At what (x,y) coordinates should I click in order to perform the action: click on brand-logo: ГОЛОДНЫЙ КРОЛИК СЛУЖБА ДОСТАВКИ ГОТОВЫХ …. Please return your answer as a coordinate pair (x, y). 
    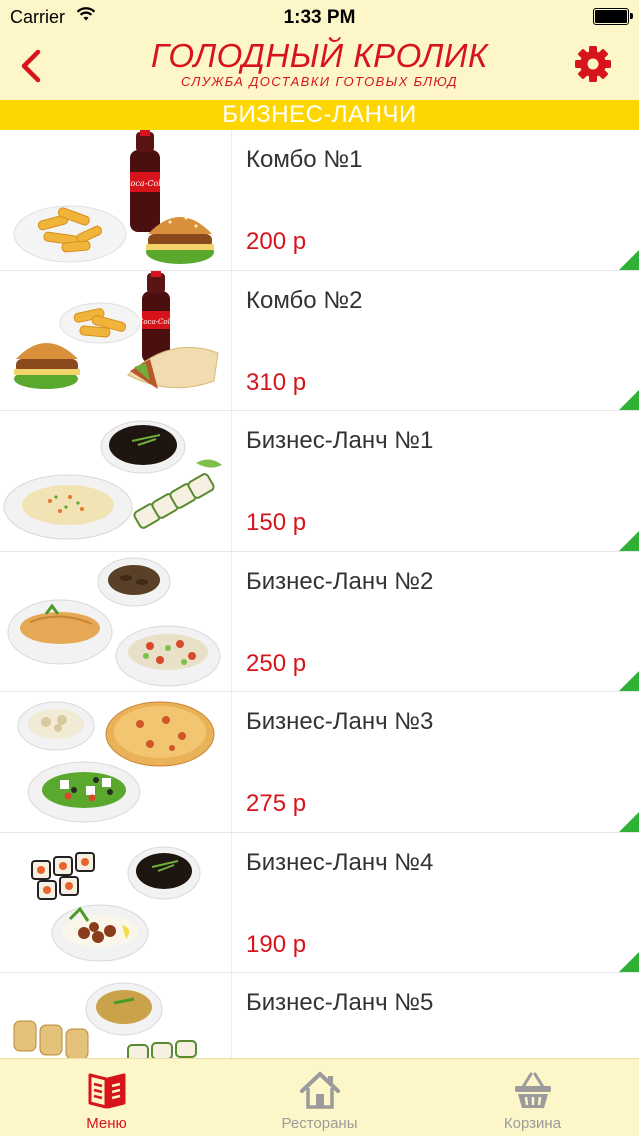
    Looking at the image, I should click on (319, 62).